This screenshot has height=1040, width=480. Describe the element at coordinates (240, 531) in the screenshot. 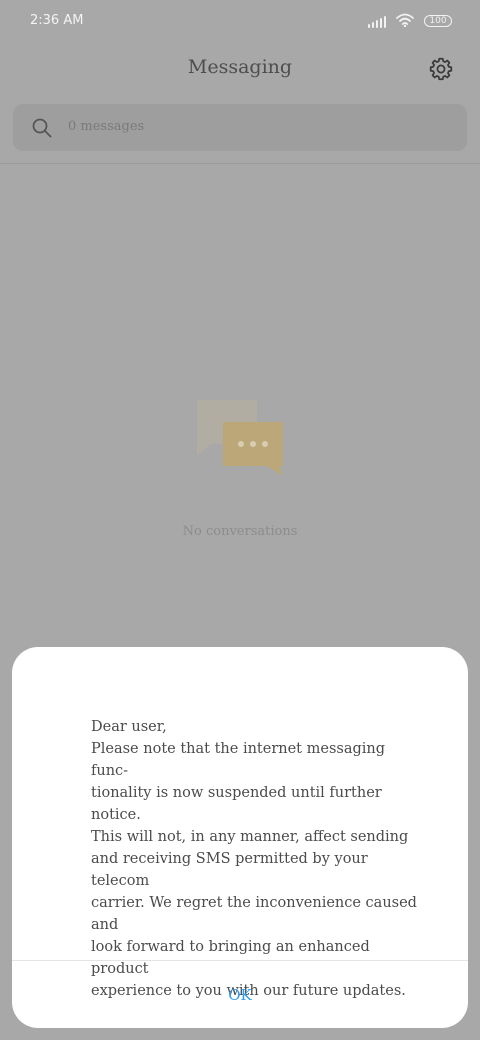

I see `empty-state-text: No conversations` at that location.